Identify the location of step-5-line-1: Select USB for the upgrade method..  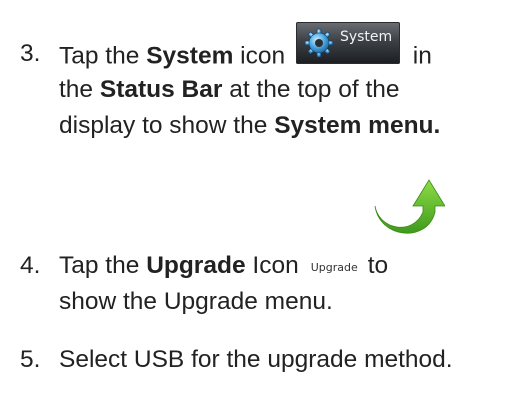
(256, 359).